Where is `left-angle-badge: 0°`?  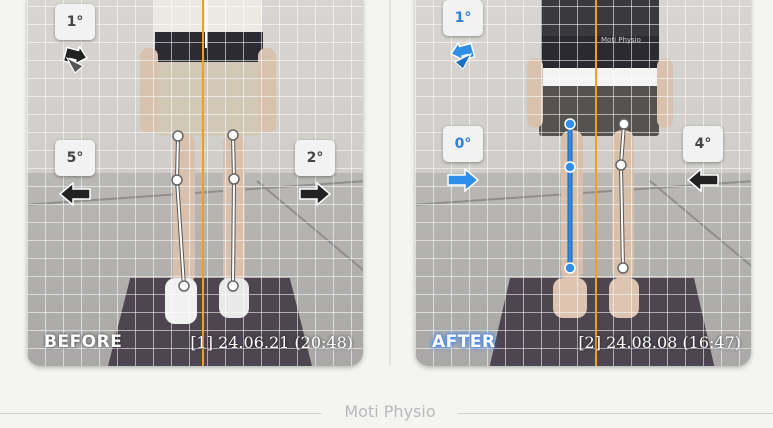
left-angle-badge: 0° is located at coordinates (463, 144).